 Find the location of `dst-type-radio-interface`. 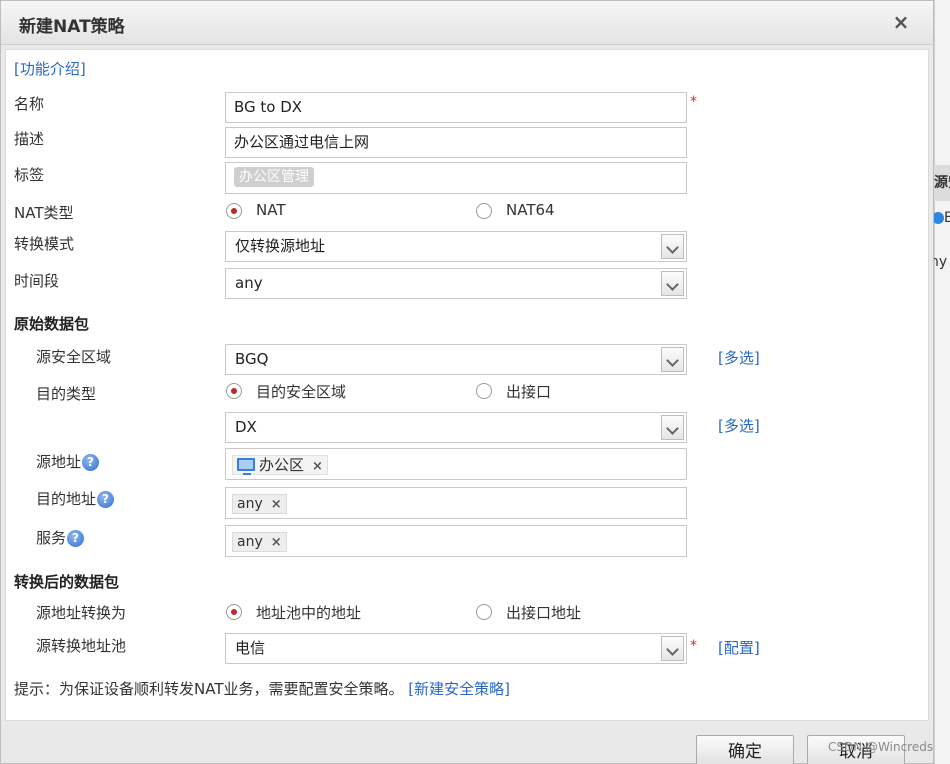

dst-type-radio-interface is located at coordinates (484, 391).